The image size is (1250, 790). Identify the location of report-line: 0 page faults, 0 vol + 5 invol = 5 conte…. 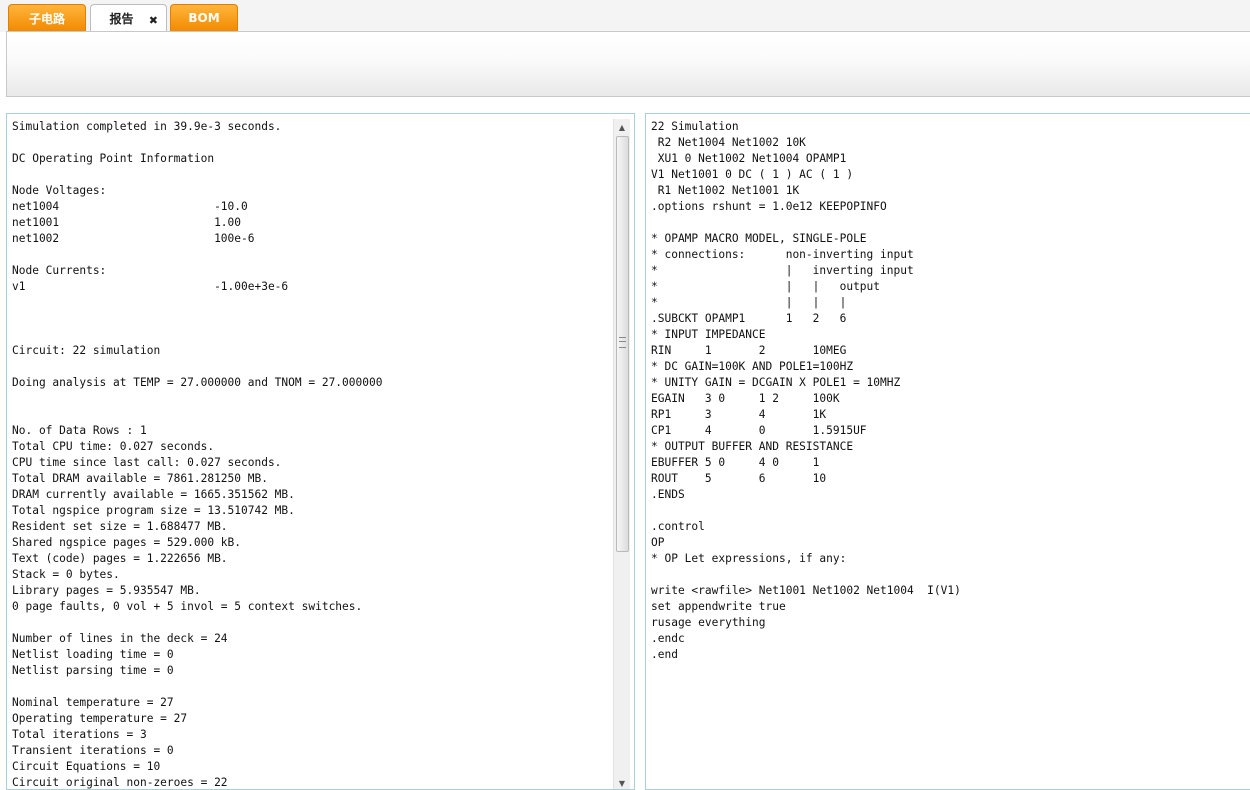
(187, 606).